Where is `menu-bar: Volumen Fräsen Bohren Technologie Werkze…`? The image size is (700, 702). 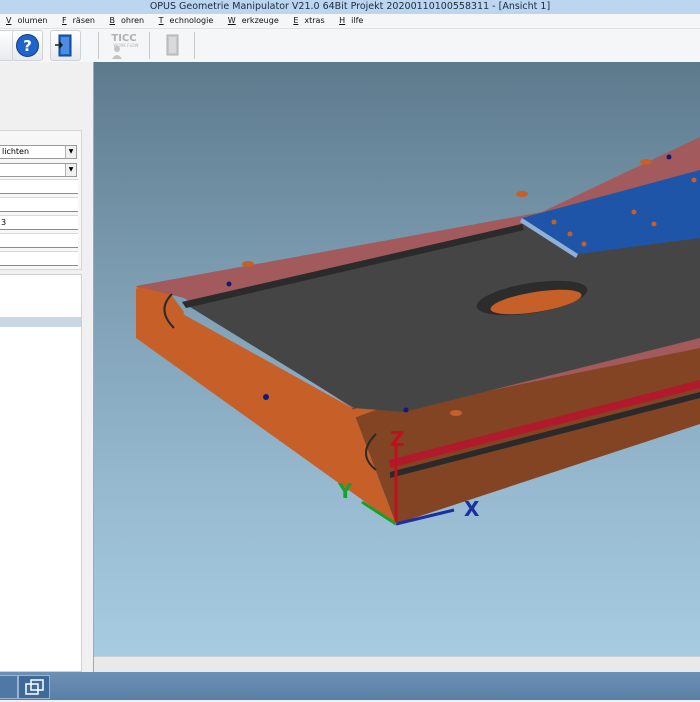
menu-bar: Volumen Fräsen Bohren Technologie Werkze… is located at coordinates (350, 21).